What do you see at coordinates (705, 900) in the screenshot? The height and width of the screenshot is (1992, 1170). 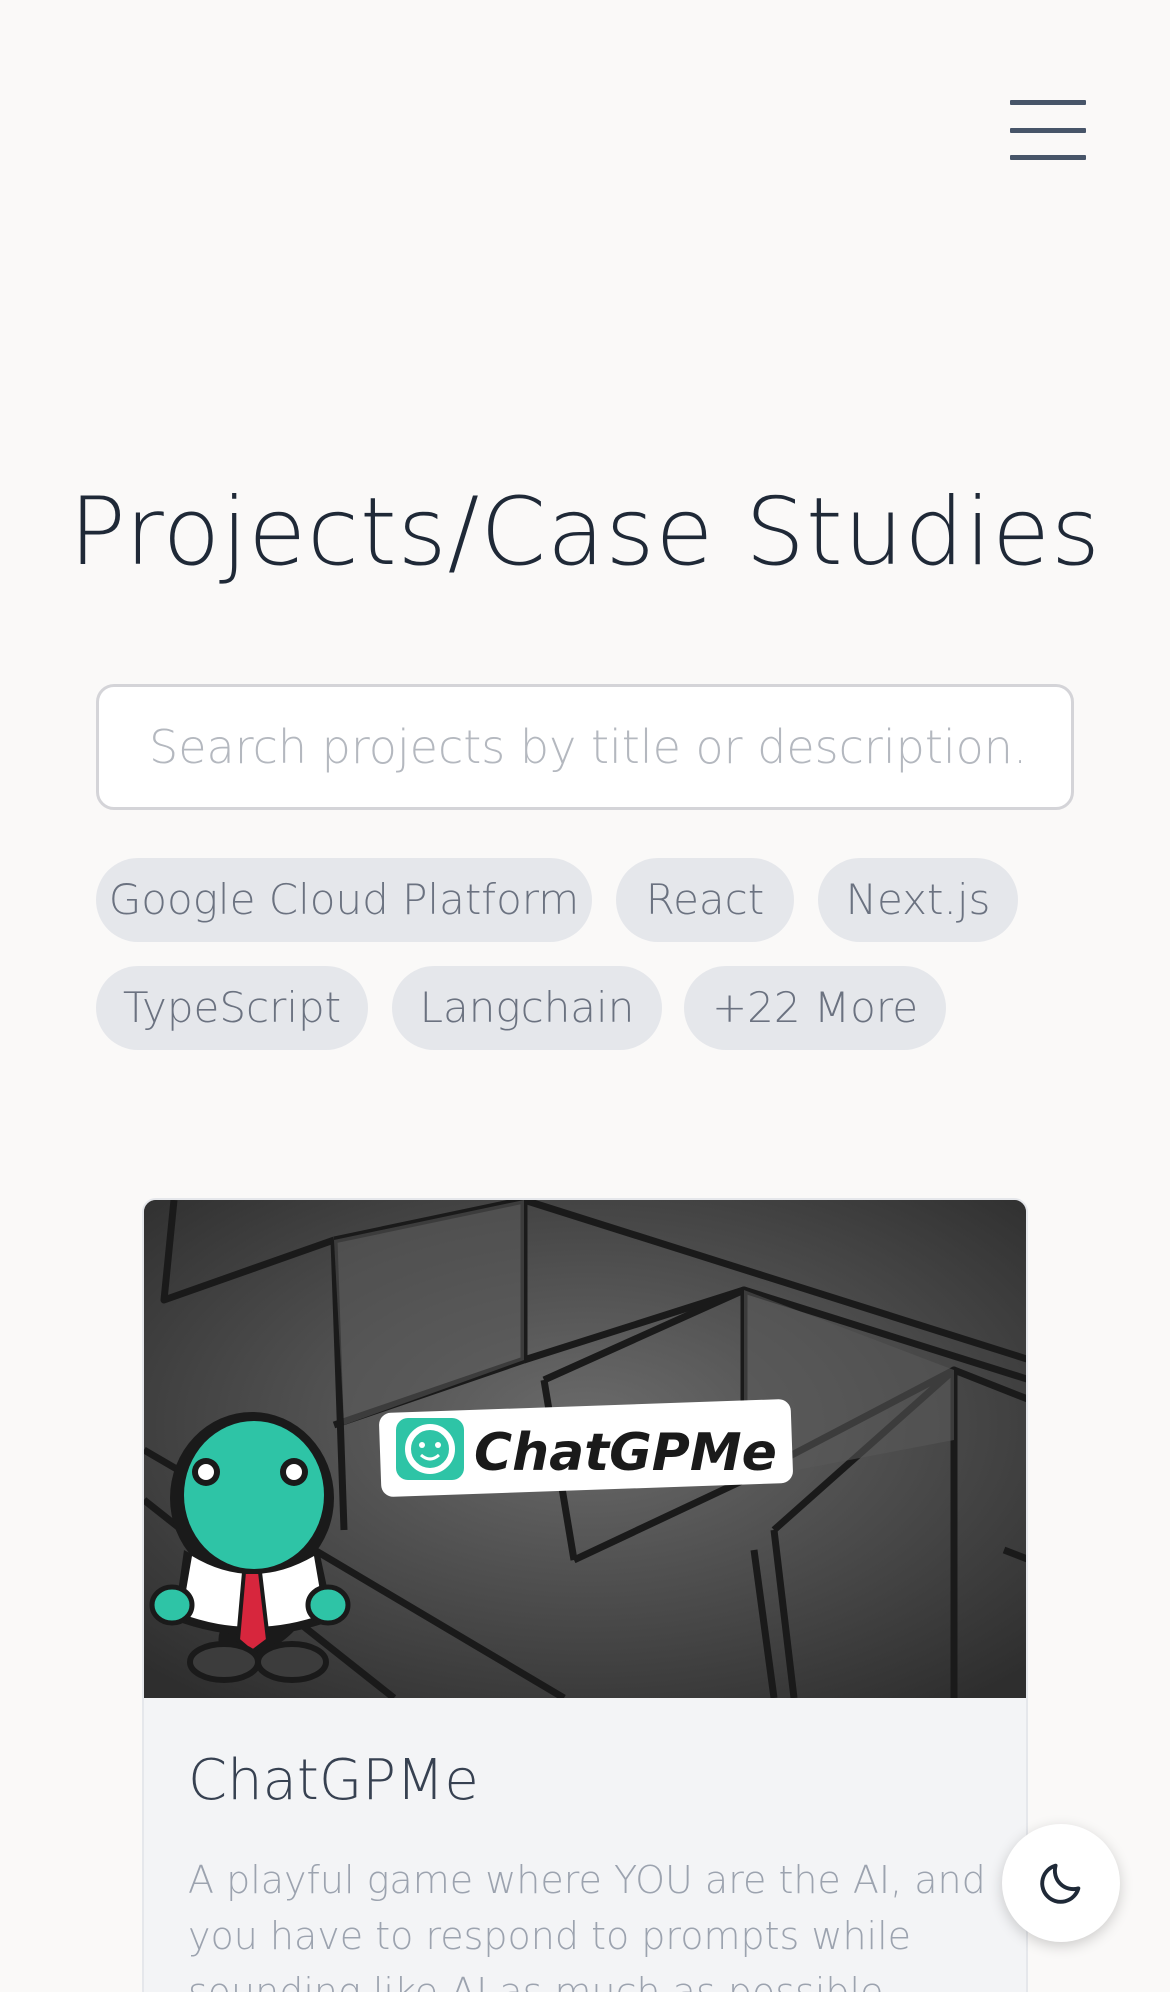 I see `tag-react: React` at bounding box center [705, 900].